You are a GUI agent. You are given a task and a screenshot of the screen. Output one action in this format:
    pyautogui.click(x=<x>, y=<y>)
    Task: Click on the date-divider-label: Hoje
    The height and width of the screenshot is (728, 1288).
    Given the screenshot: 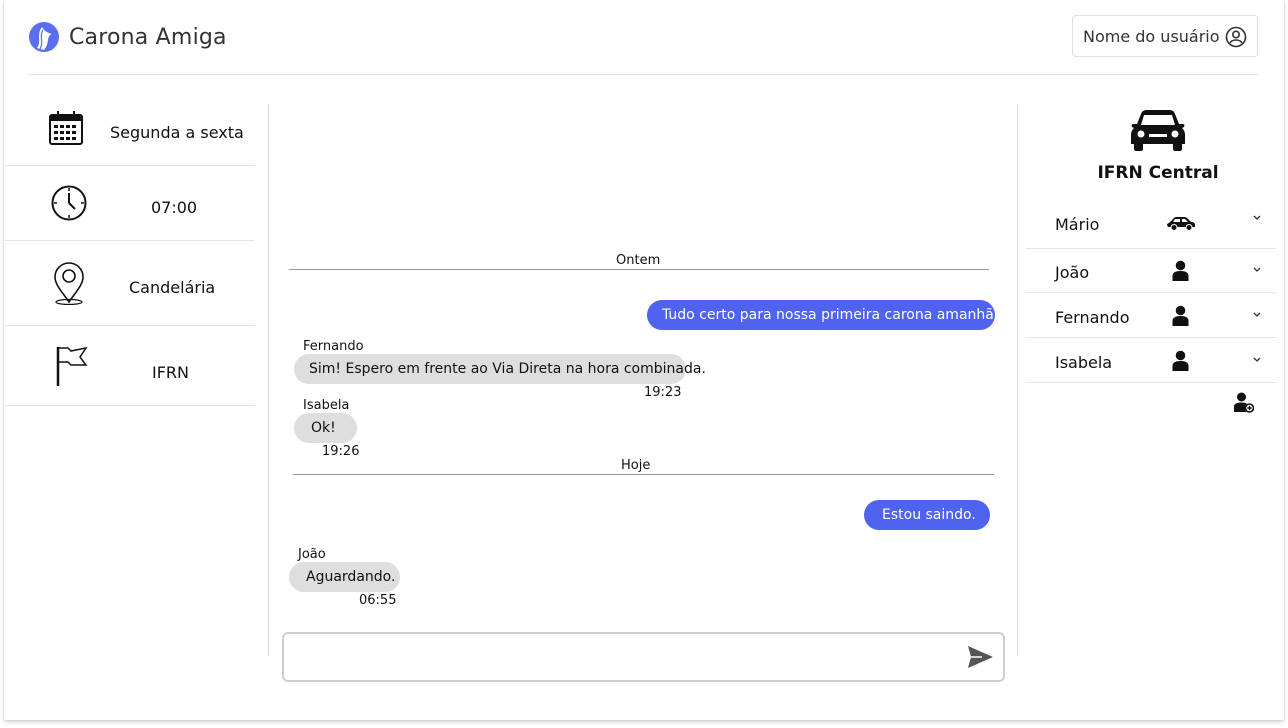 What is the action you would take?
    pyautogui.click(x=636, y=465)
    